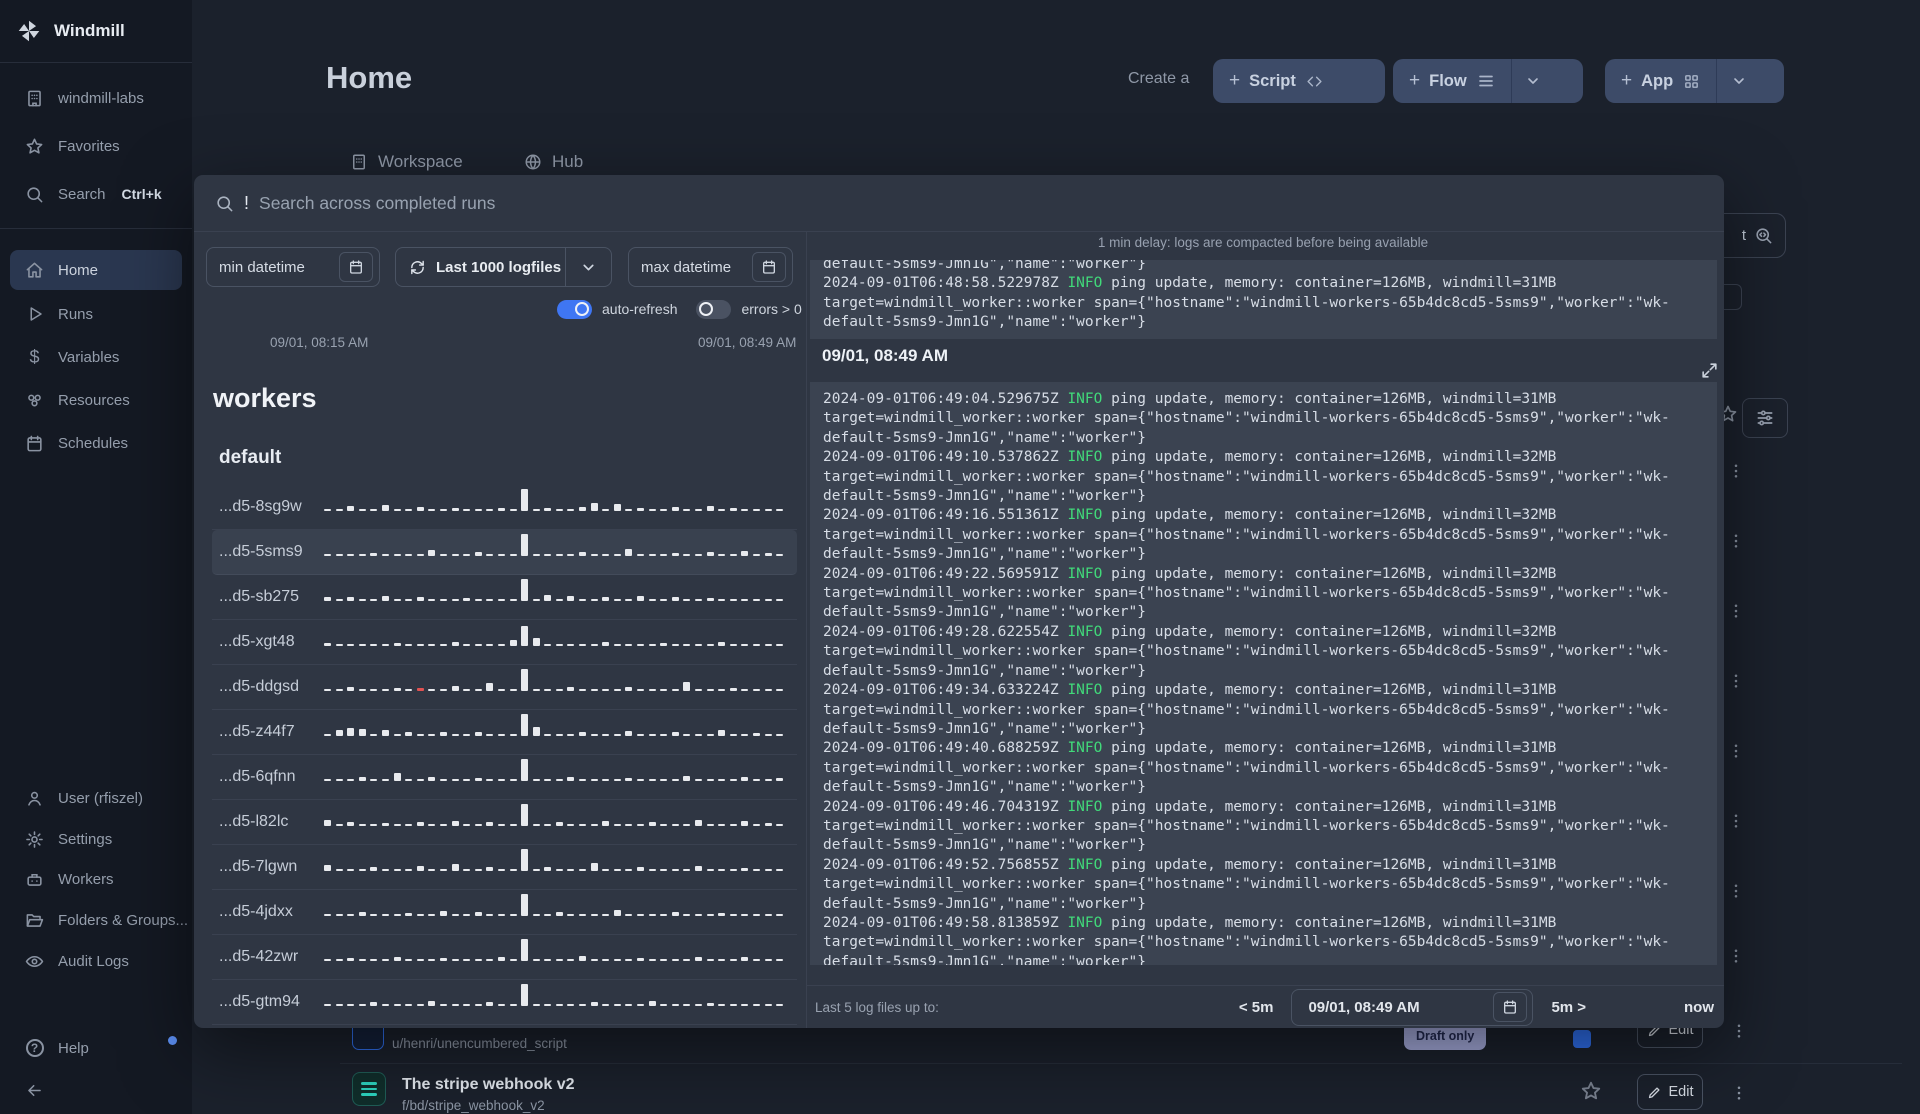  What do you see at coordinates (96, 357) in the screenshot?
I see `sidebar-item-variables: $ Variables` at bounding box center [96, 357].